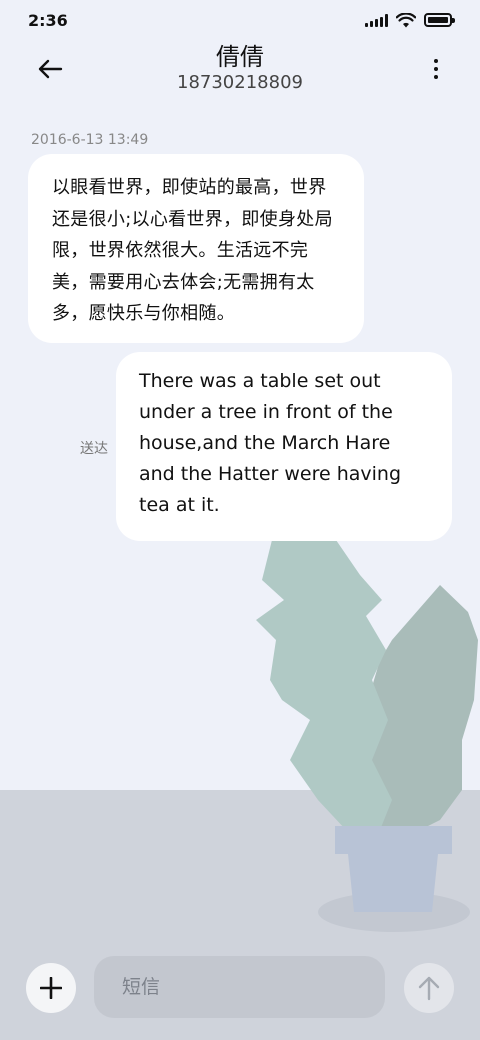 This screenshot has width=480, height=1040. I want to click on contact-phone: 18730218809, so click(240, 82).